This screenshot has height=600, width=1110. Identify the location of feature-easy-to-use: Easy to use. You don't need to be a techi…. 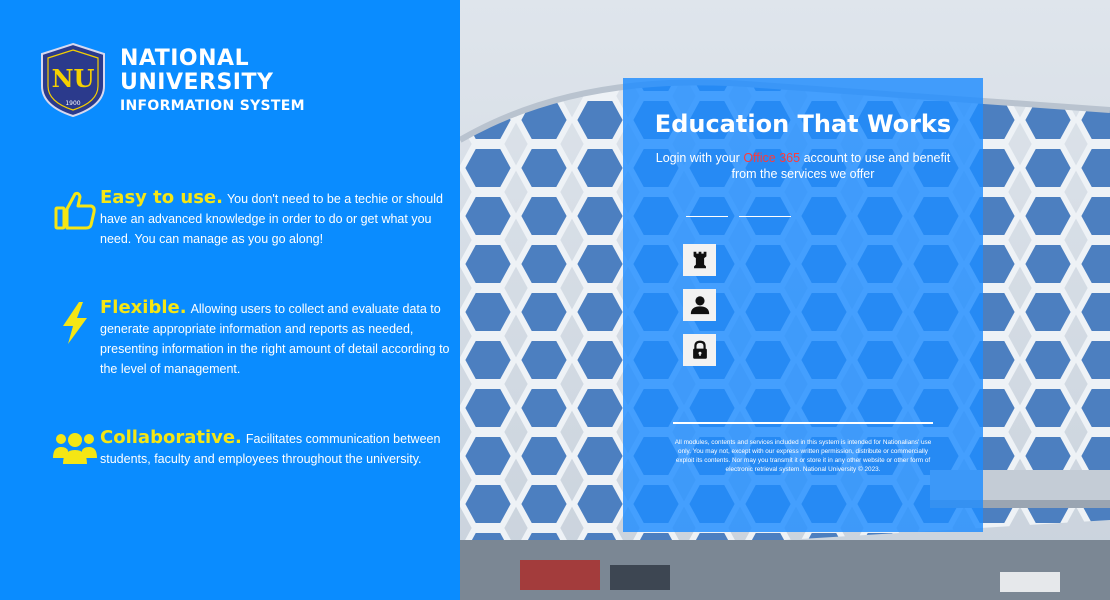
(250, 218).